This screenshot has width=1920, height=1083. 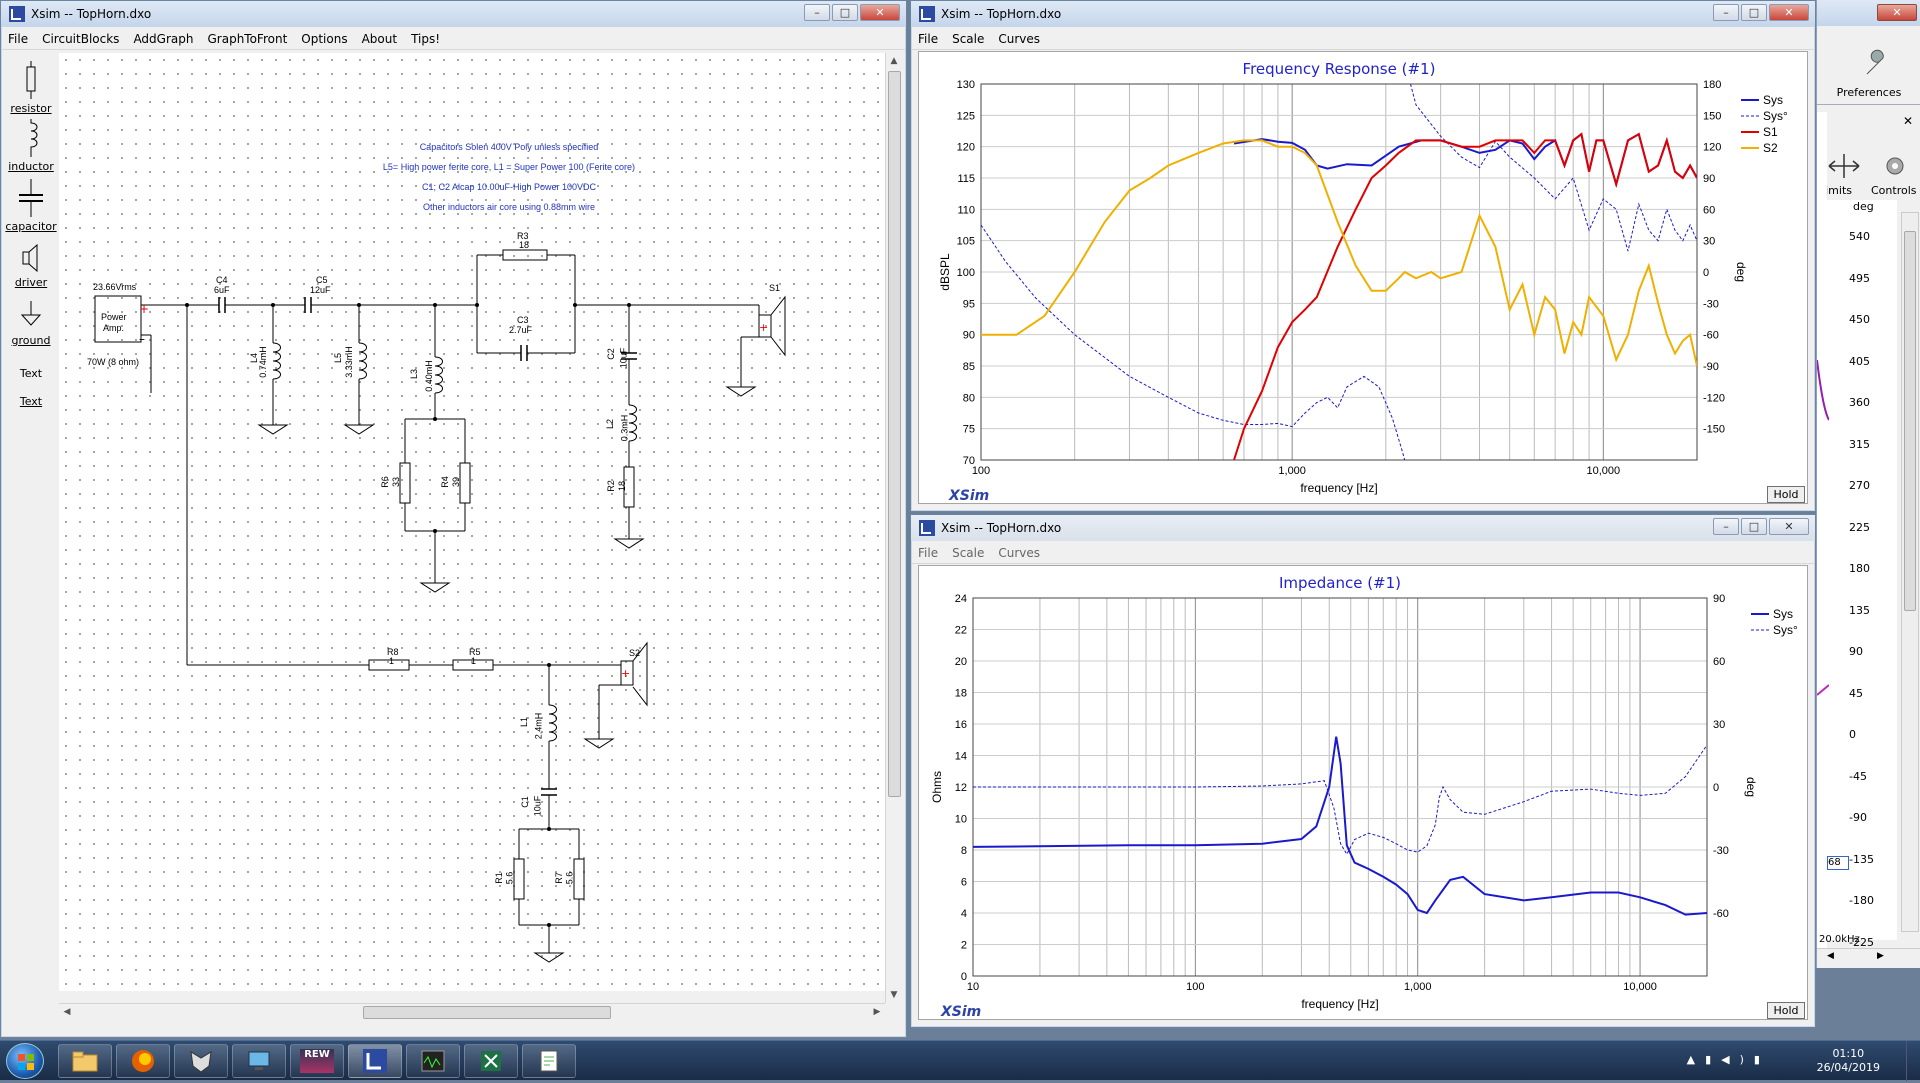 I want to click on imp-minimize-button: –, so click(x=1726, y=526).